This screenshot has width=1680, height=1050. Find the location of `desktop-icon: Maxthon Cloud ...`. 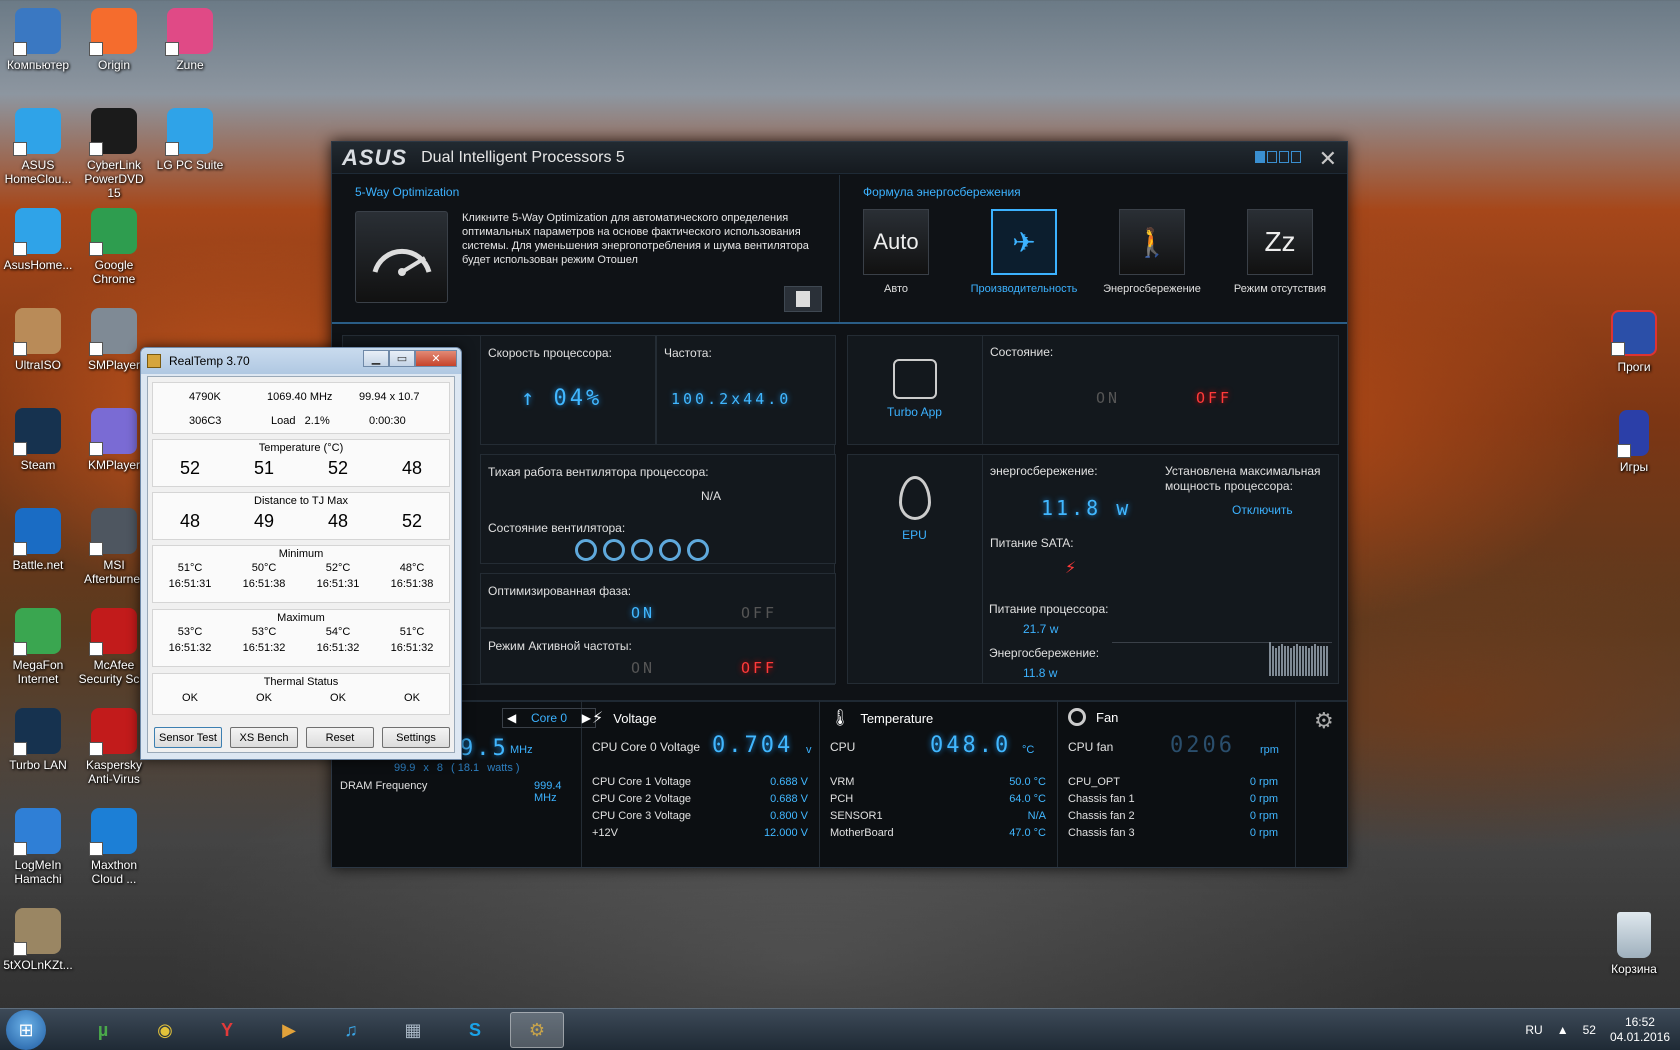

desktop-icon: Maxthon Cloud ... is located at coordinates (114, 847).